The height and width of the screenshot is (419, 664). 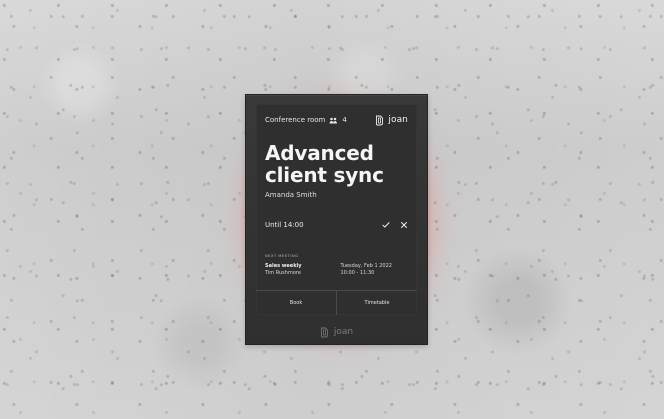 I want to click on people-icon, so click(x=333, y=120).